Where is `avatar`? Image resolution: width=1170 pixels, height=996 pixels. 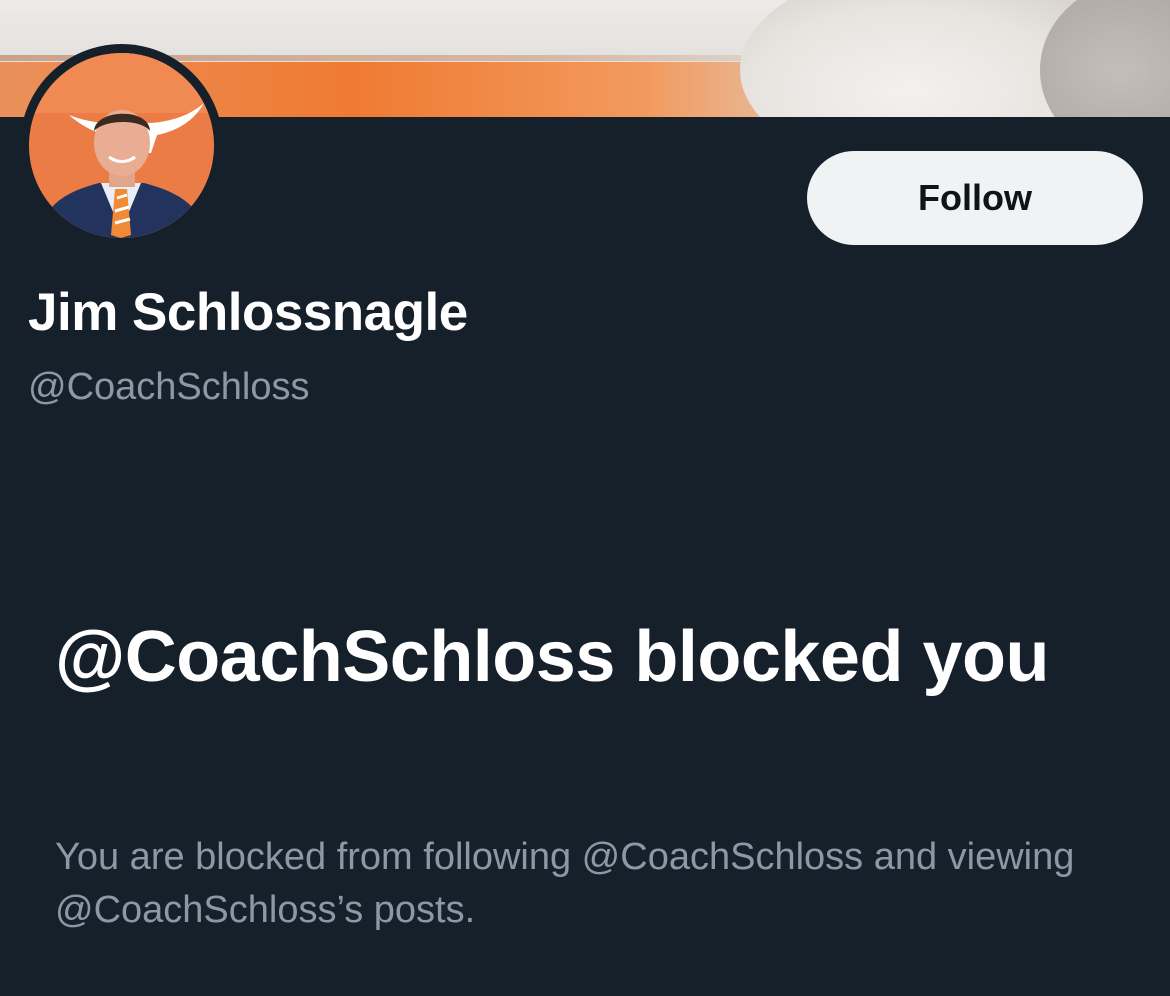 avatar is located at coordinates (121, 145).